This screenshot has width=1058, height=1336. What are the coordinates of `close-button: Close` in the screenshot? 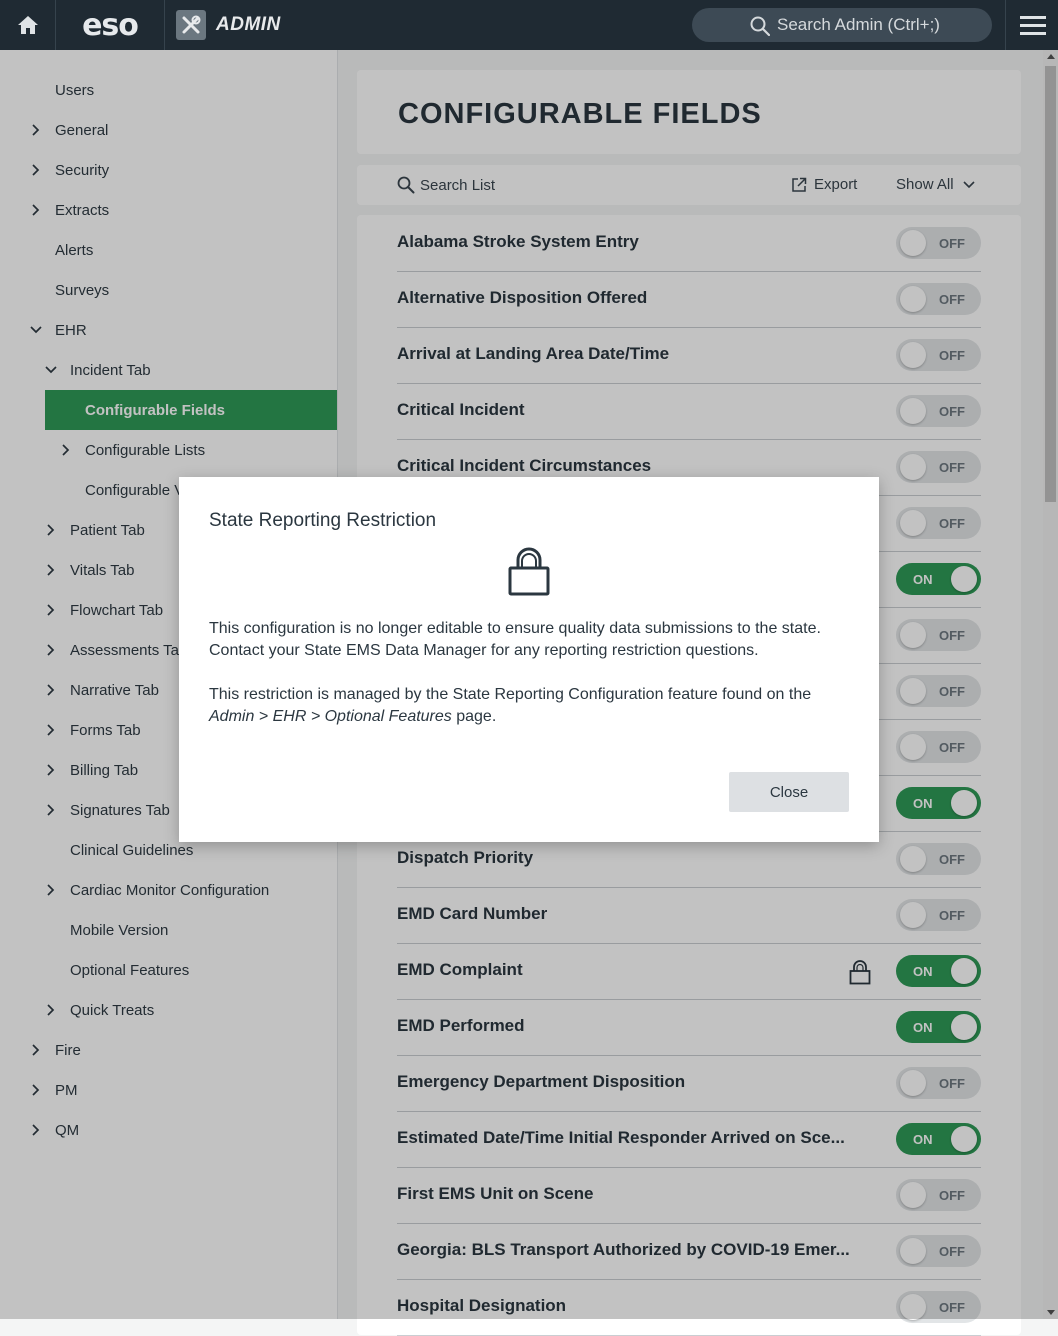 It's located at (789, 792).